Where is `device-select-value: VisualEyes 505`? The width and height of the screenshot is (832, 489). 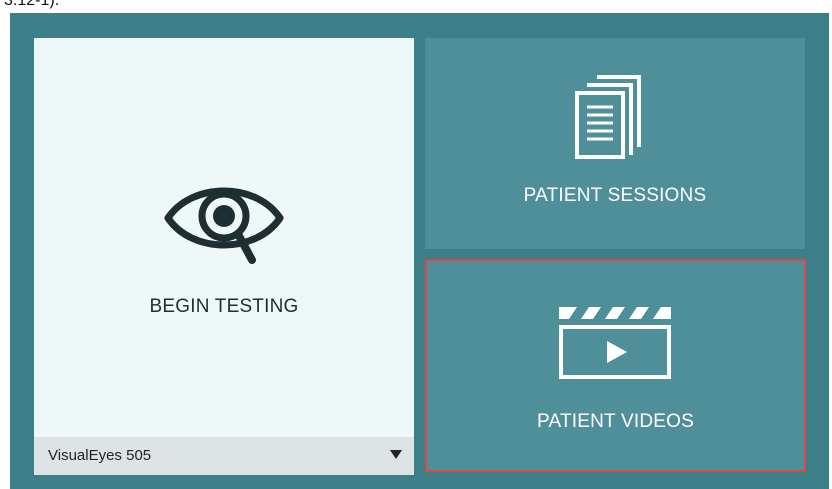 device-select-value: VisualEyes 505 is located at coordinates (100, 455).